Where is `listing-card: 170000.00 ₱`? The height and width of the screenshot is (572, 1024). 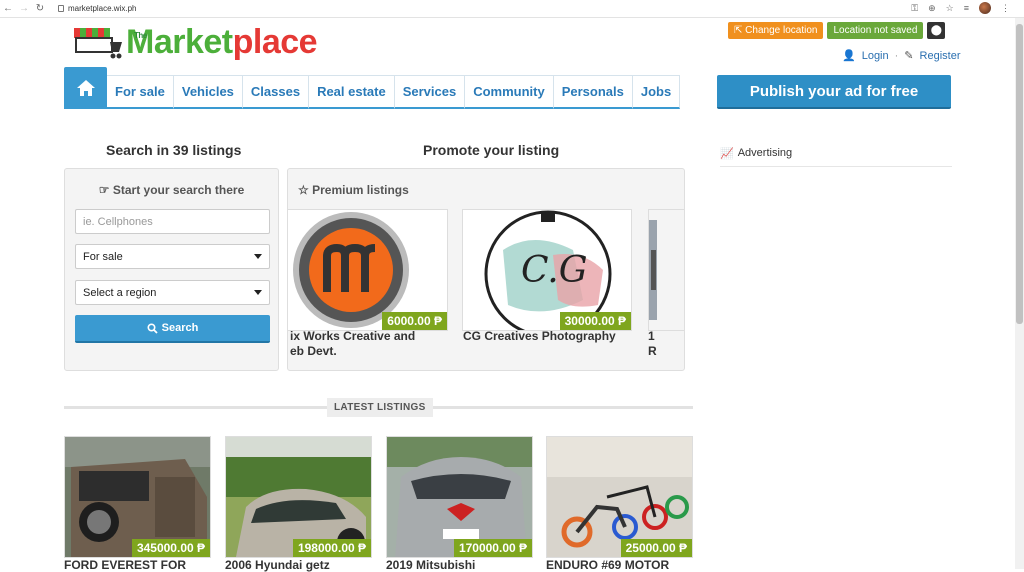 listing-card: 170000.00 ₱ is located at coordinates (459, 497).